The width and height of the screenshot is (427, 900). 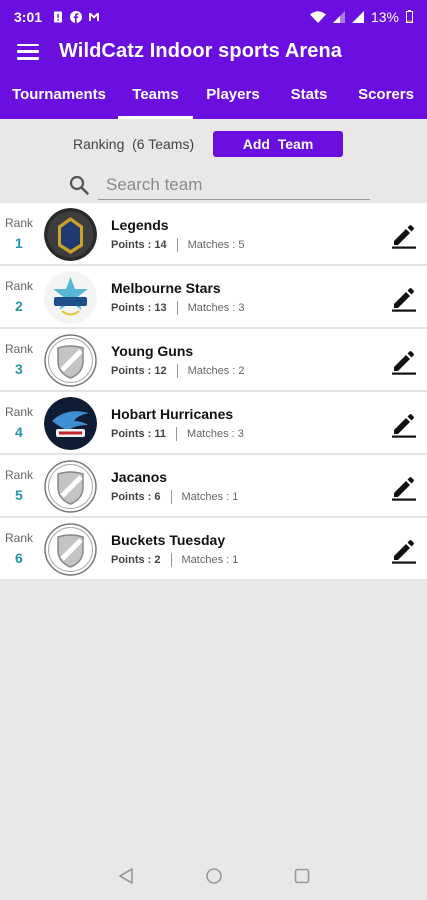 What do you see at coordinates (233, 94) in the screenshot?
I see `tab-players: Players` at bounding box center [233, 94].